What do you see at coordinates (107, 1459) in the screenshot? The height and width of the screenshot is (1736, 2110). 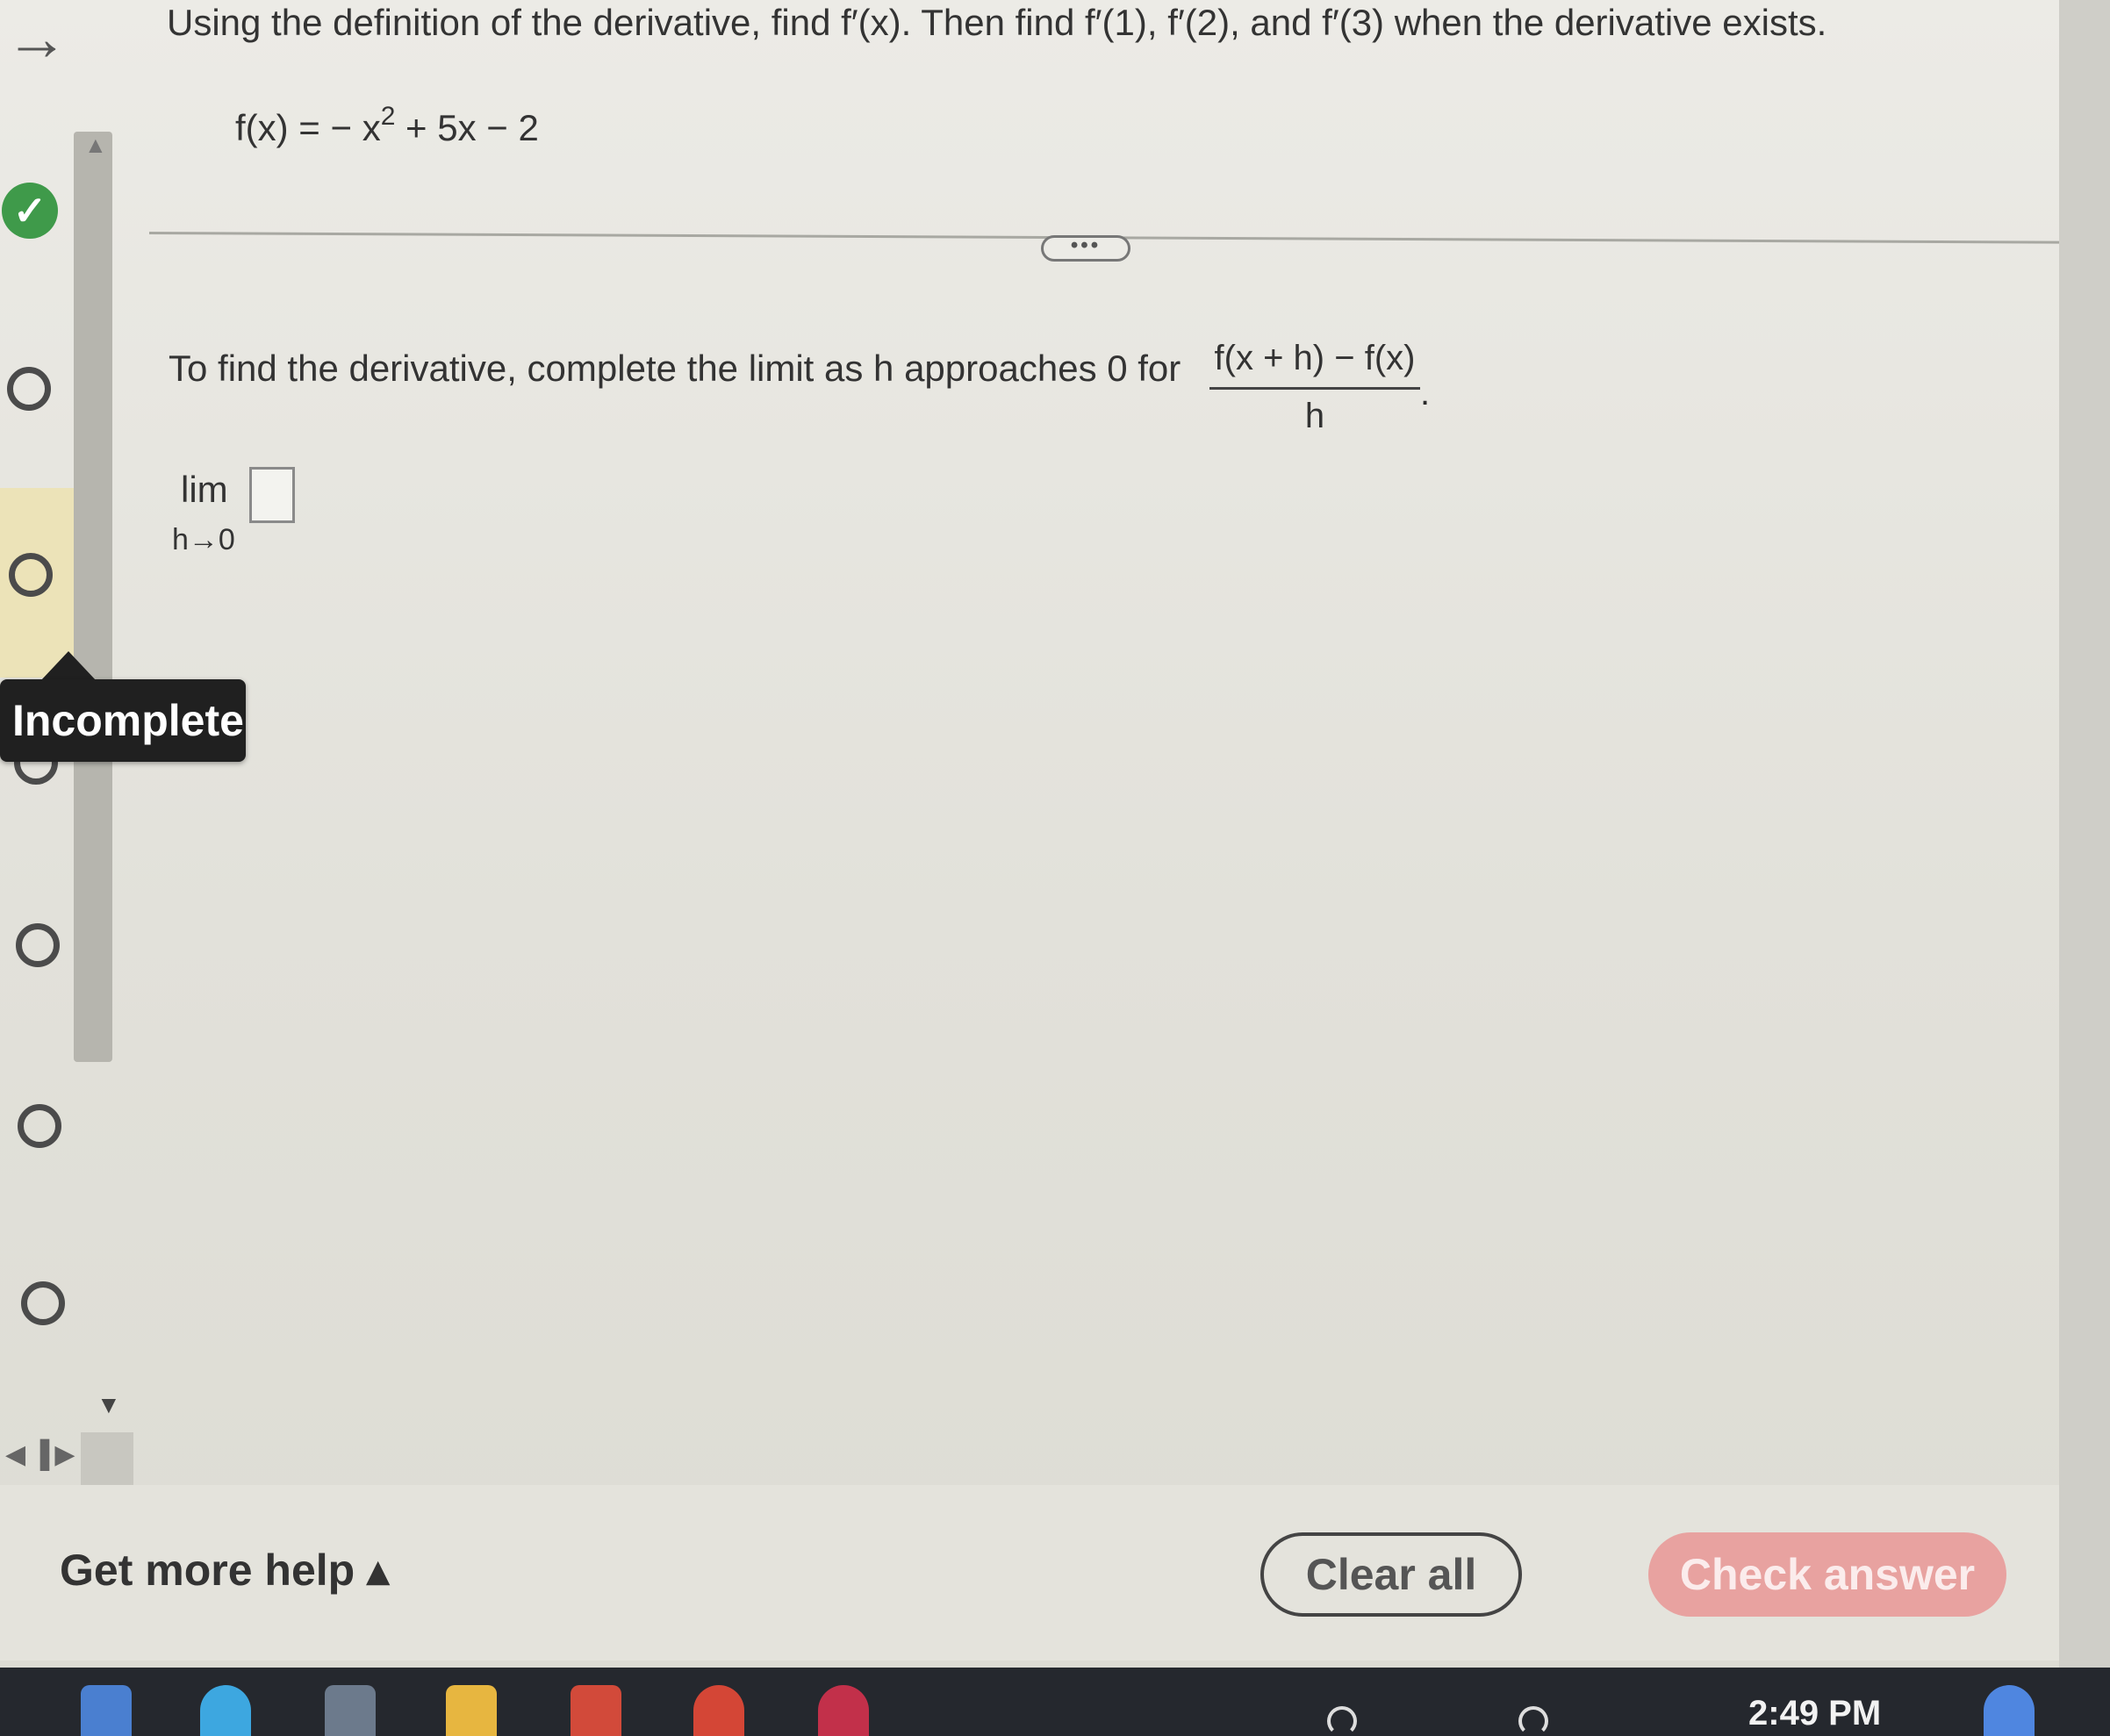 I see `navigator-scroll-corner` at bounding box center [107, 1459].